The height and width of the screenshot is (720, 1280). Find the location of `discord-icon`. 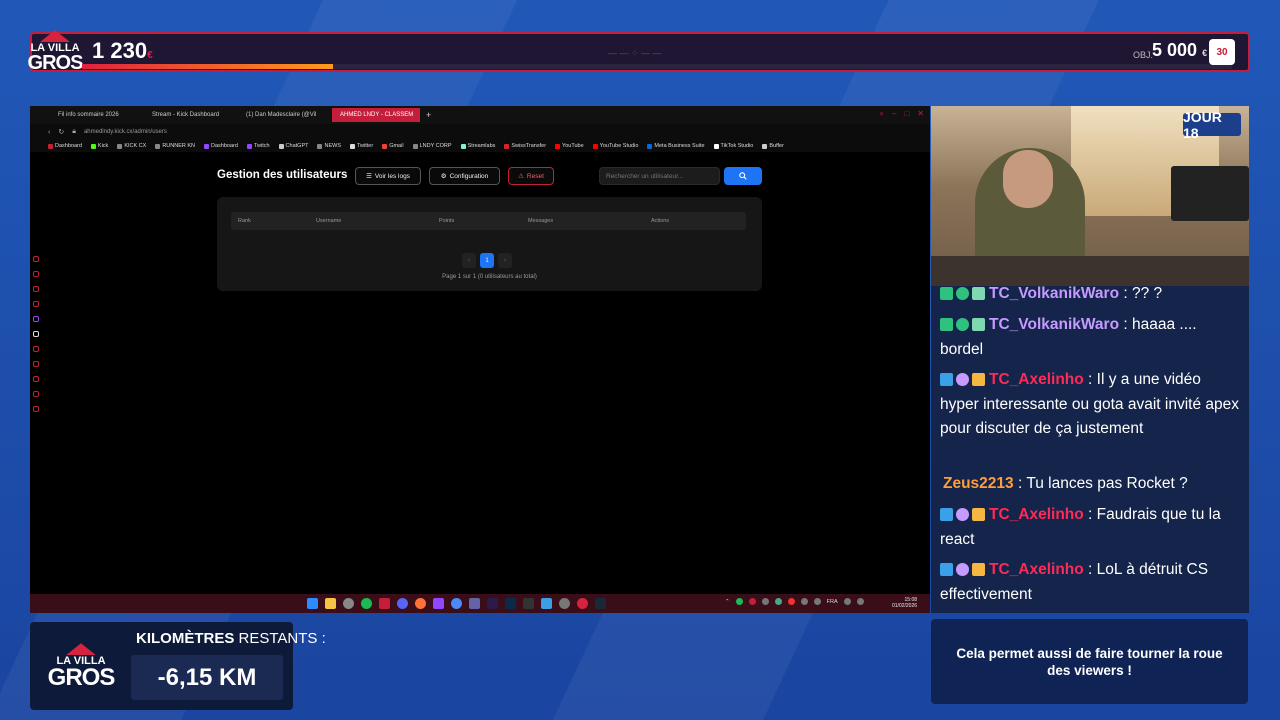

discord-icon is located at coordinates (402, 603).